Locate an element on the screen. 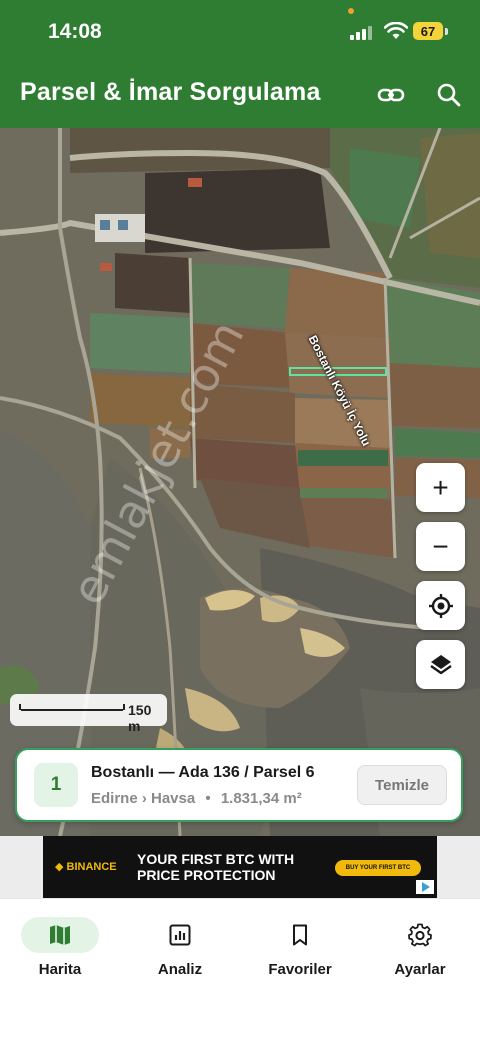 The width and height of the screenshot is (480, 1040). bookmark-icon is located at coordinates (300, 935).